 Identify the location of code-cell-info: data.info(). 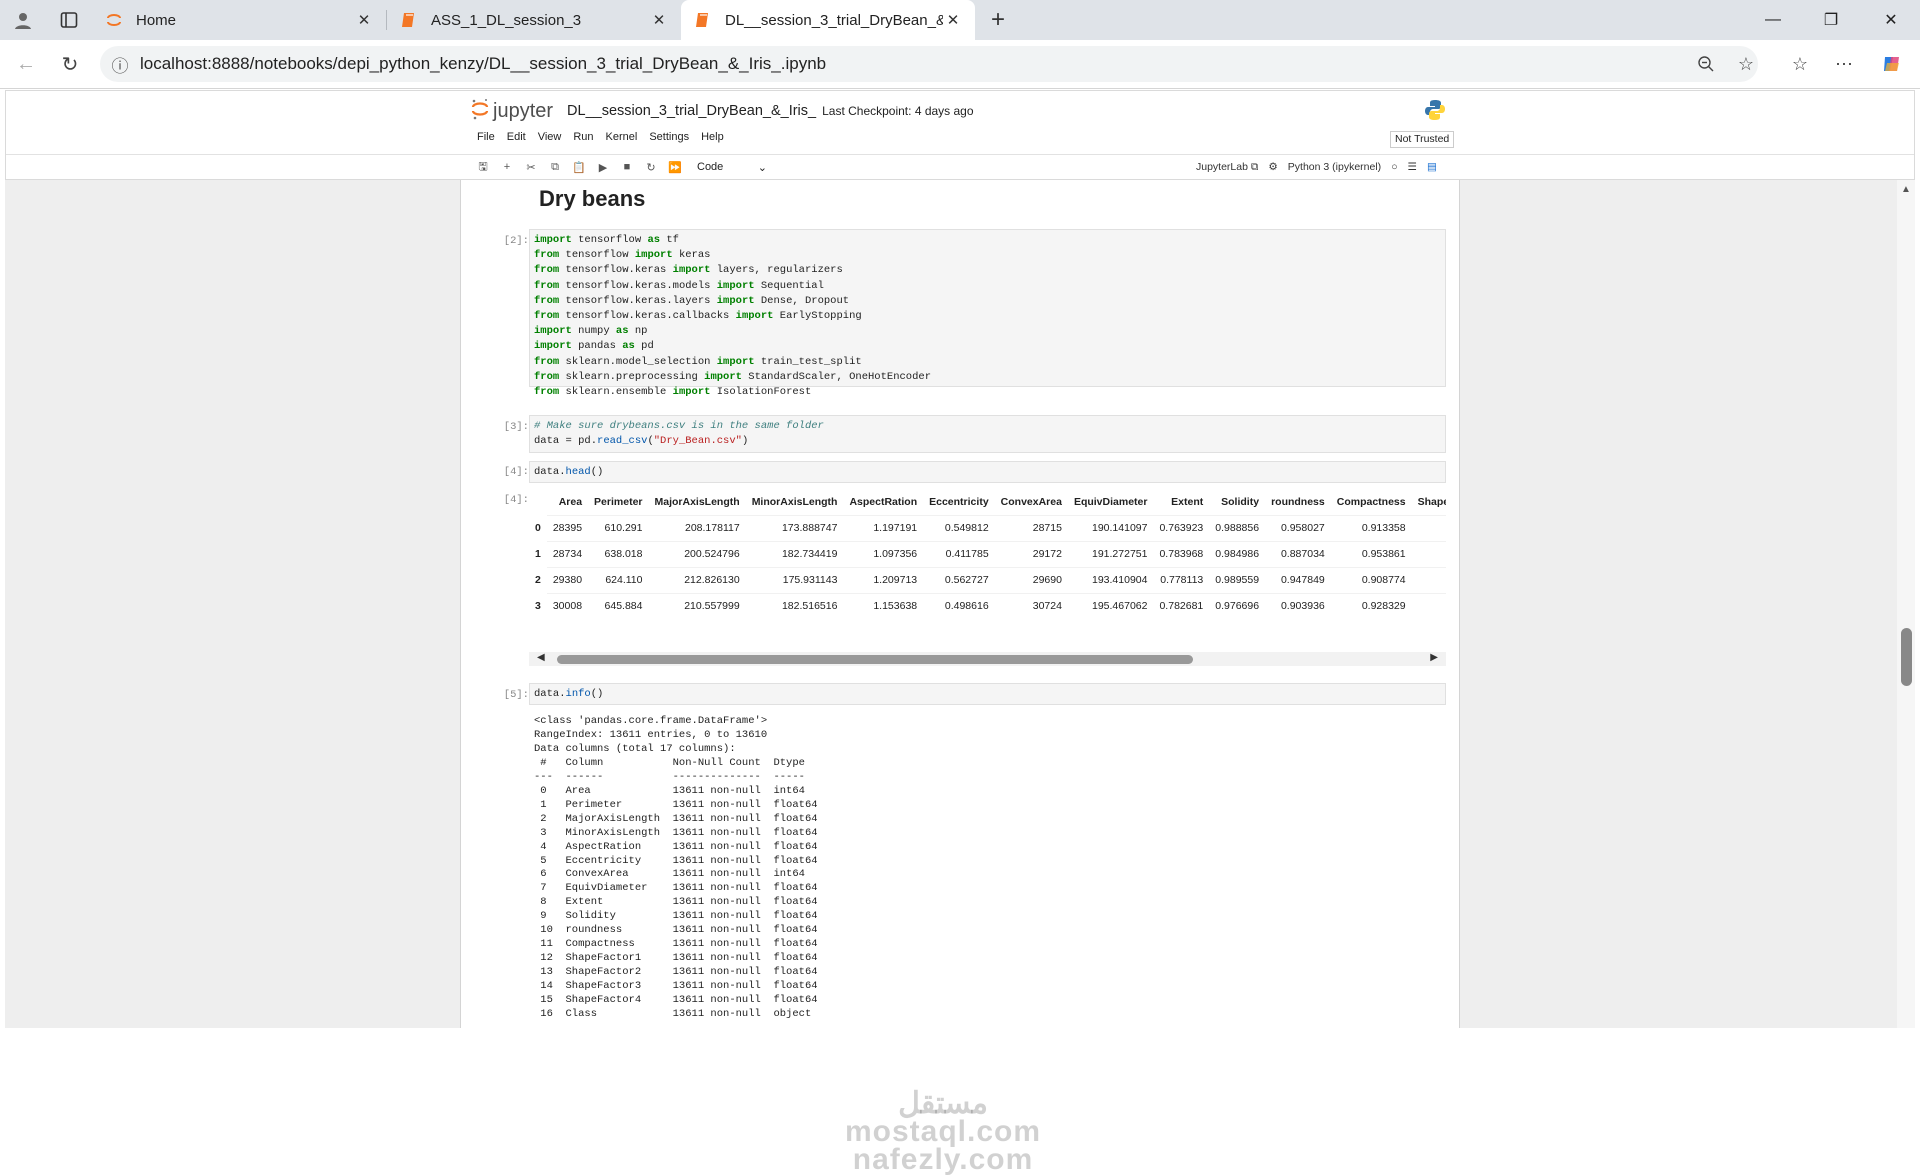
(987, 694).